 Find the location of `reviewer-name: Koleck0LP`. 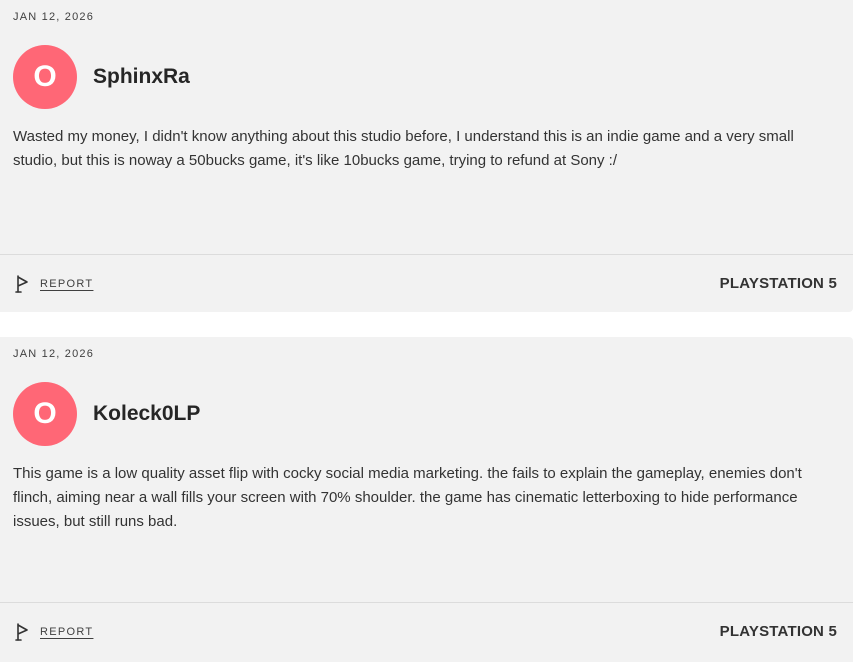

reviewer-name: Koleck0LP is located at coordinates (147, 413).